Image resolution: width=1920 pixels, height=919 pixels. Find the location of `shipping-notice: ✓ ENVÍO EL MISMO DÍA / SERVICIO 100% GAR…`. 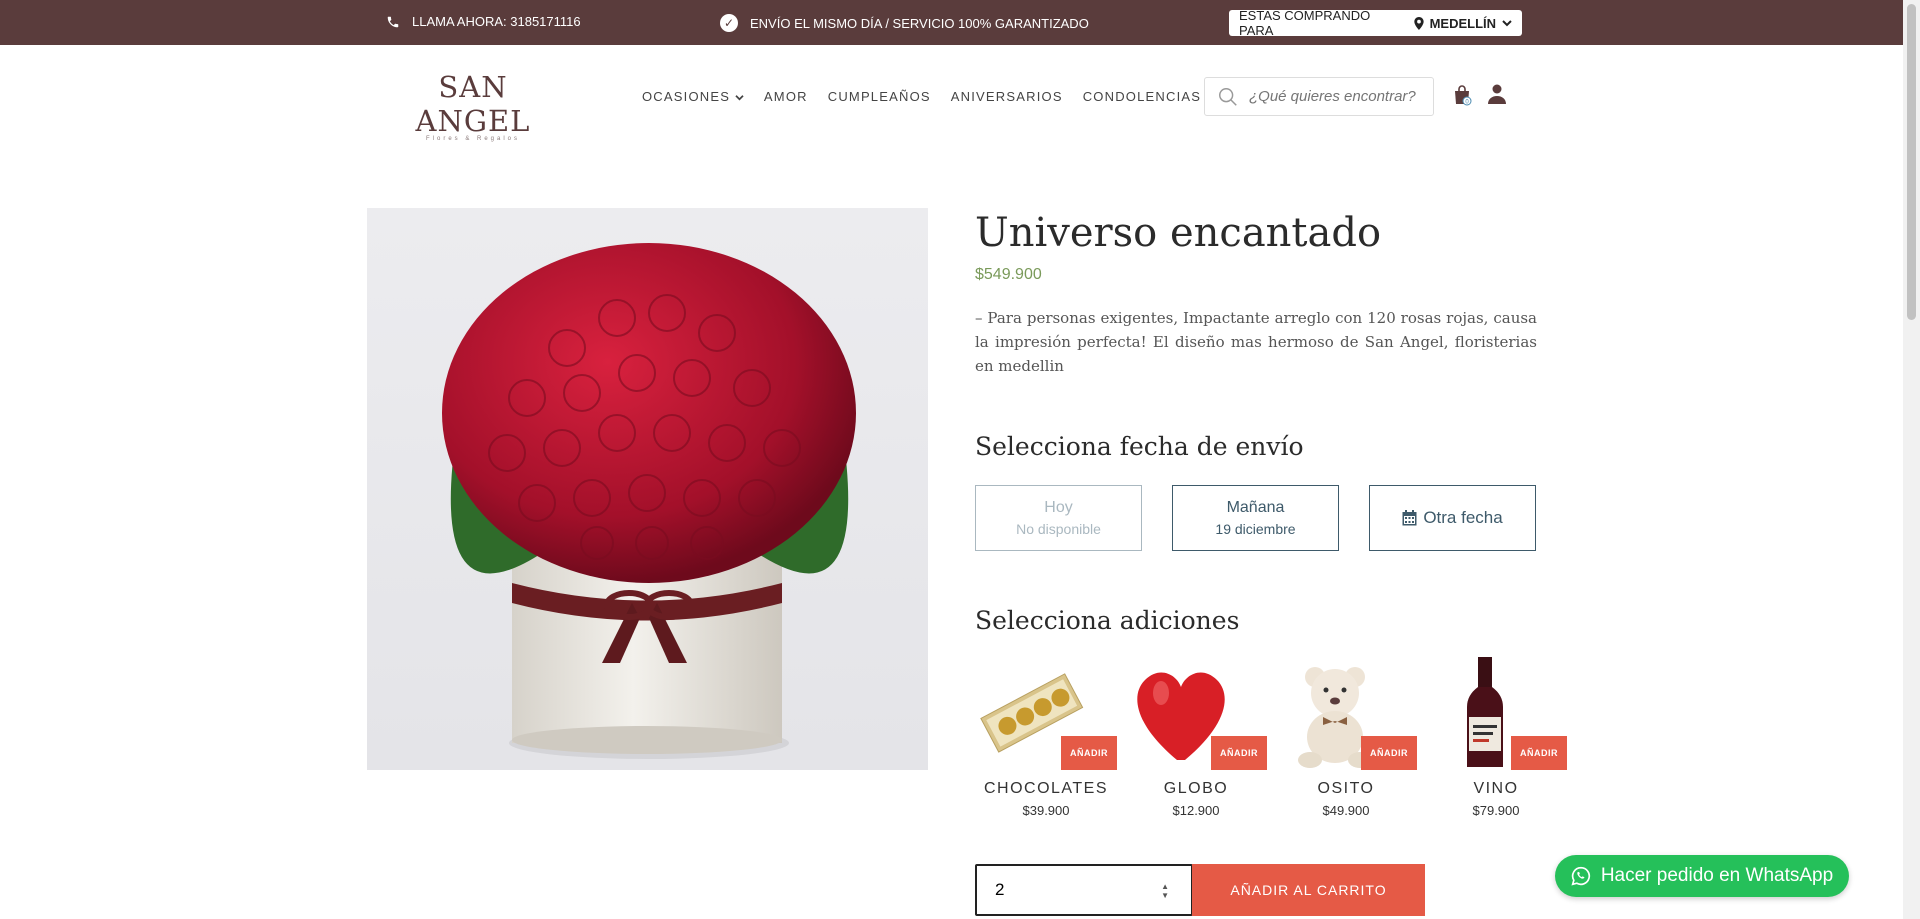

shipping-notice: ✓ ENVÍO EL MISMO DÍA / SERVICIO 100% GAR… is located at coordinates (904, 23).